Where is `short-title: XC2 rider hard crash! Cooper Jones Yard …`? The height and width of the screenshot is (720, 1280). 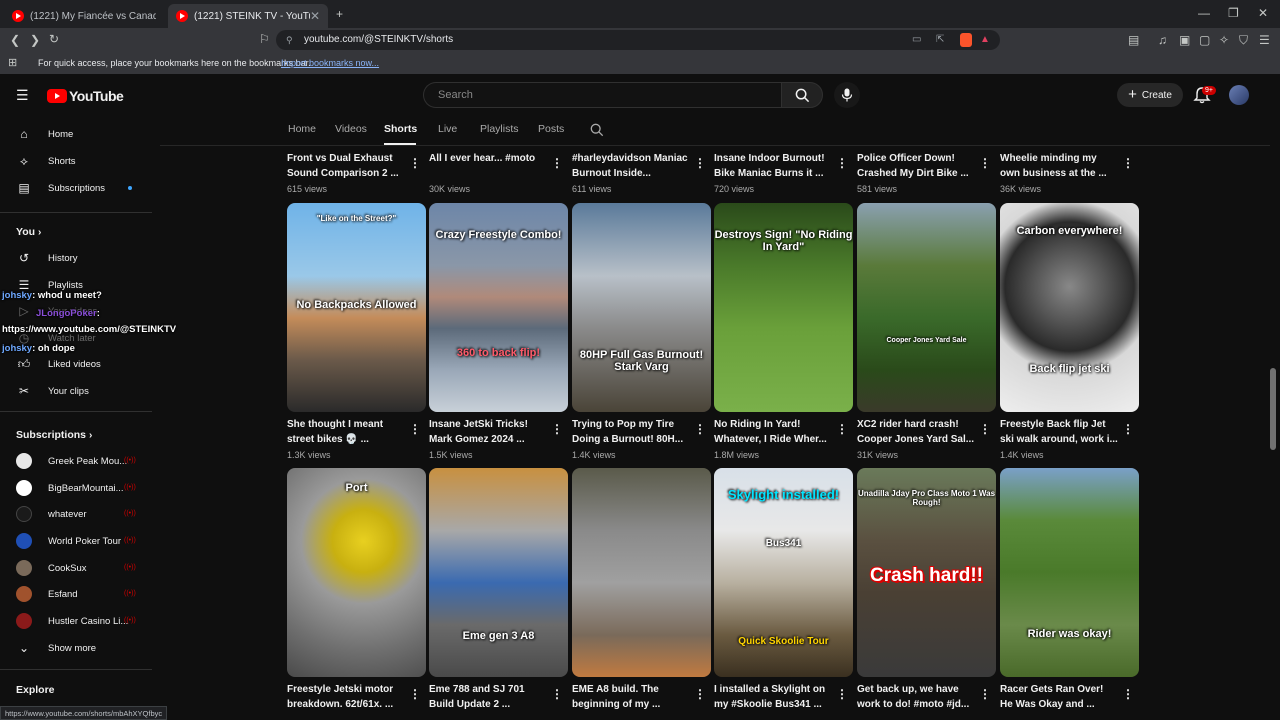
short-title: XC2 rider hard crash! Cooper Jones Yard … is located at coordinates (916, 432).